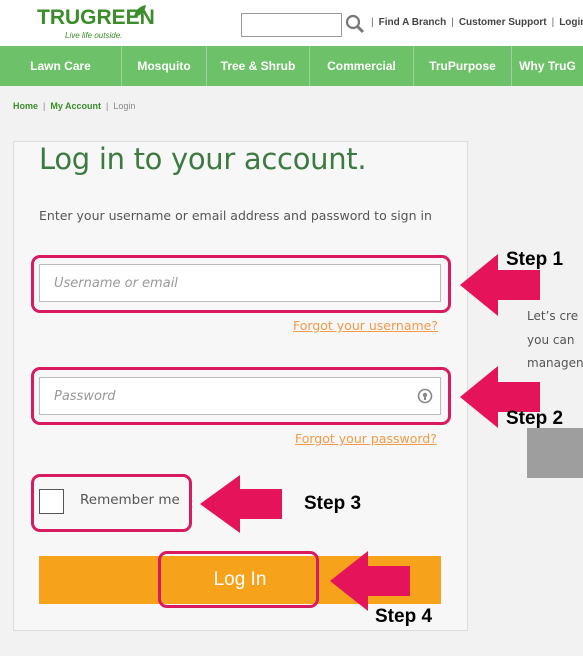 This screenshot has width=583, height=656. I want to click on step-1-label: Step 1, so click(535, 259).